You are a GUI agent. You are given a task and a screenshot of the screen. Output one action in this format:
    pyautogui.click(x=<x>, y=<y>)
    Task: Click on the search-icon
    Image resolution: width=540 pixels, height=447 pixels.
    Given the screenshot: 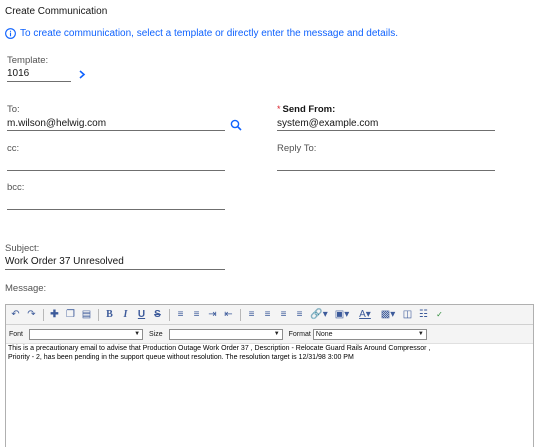 What is the action you would take?
    pyautogui.click(x=236, y=125)
    